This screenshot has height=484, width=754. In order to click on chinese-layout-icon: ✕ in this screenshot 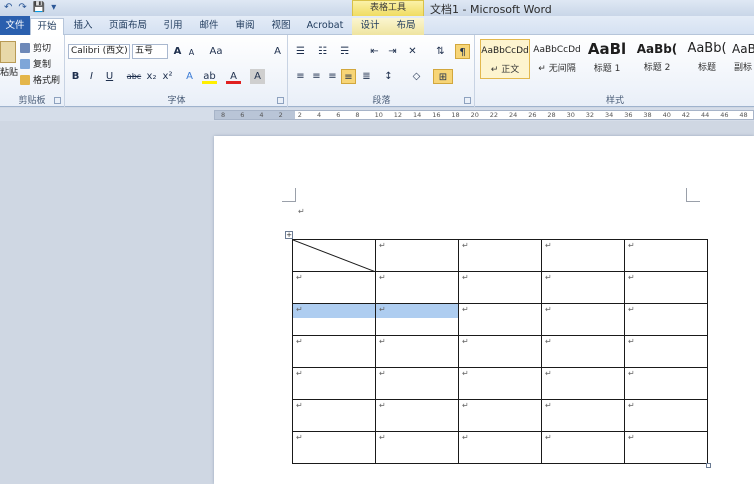, I will do `click(412, 51)`.